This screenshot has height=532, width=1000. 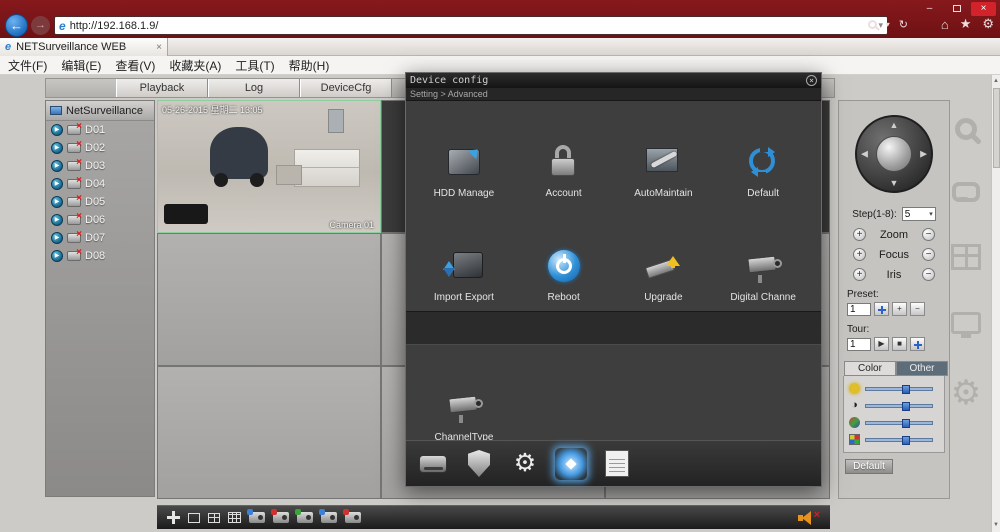 What do you see at coordinates (571, 464) in the screenshot?
I see `category-advanced-button-active` at bounding box center [571, 464].